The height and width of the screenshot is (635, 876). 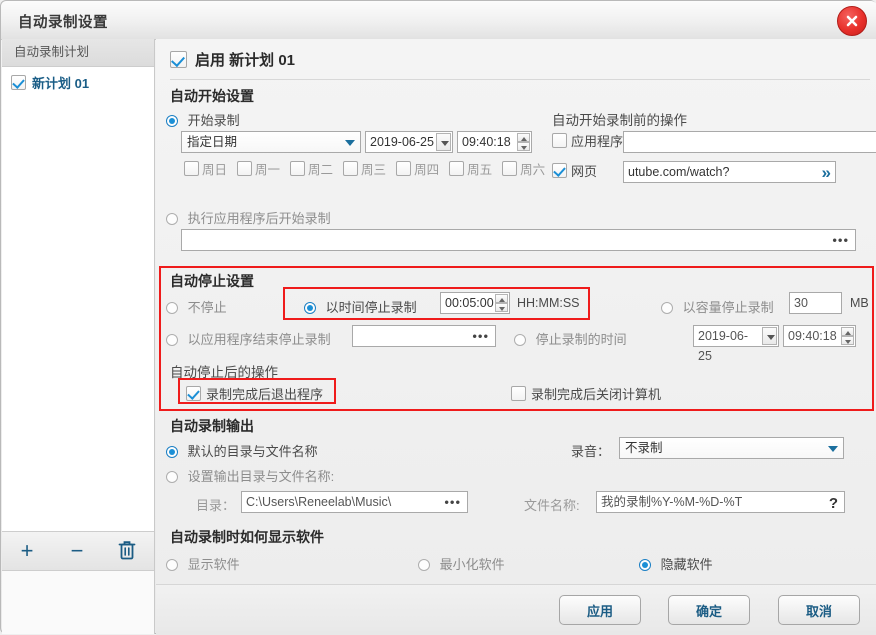 What do you see at coordinates (852, 21) in the screenshot?
I see `close-button` at bounding box center [852, 21].